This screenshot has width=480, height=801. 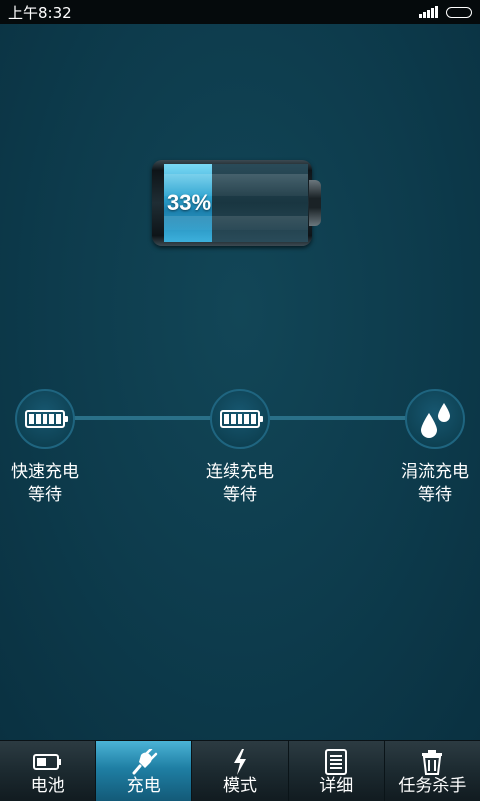 What do you see at coordinates (432, 786) in the screenshot?
I see `tab-label: 任务杀手` at bounding box center [432, 786].